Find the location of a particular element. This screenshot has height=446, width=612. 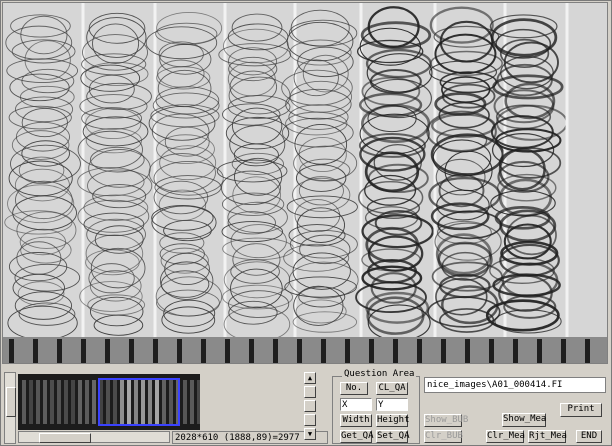

vertical-scrollbar is located at coordinates (10, 408).